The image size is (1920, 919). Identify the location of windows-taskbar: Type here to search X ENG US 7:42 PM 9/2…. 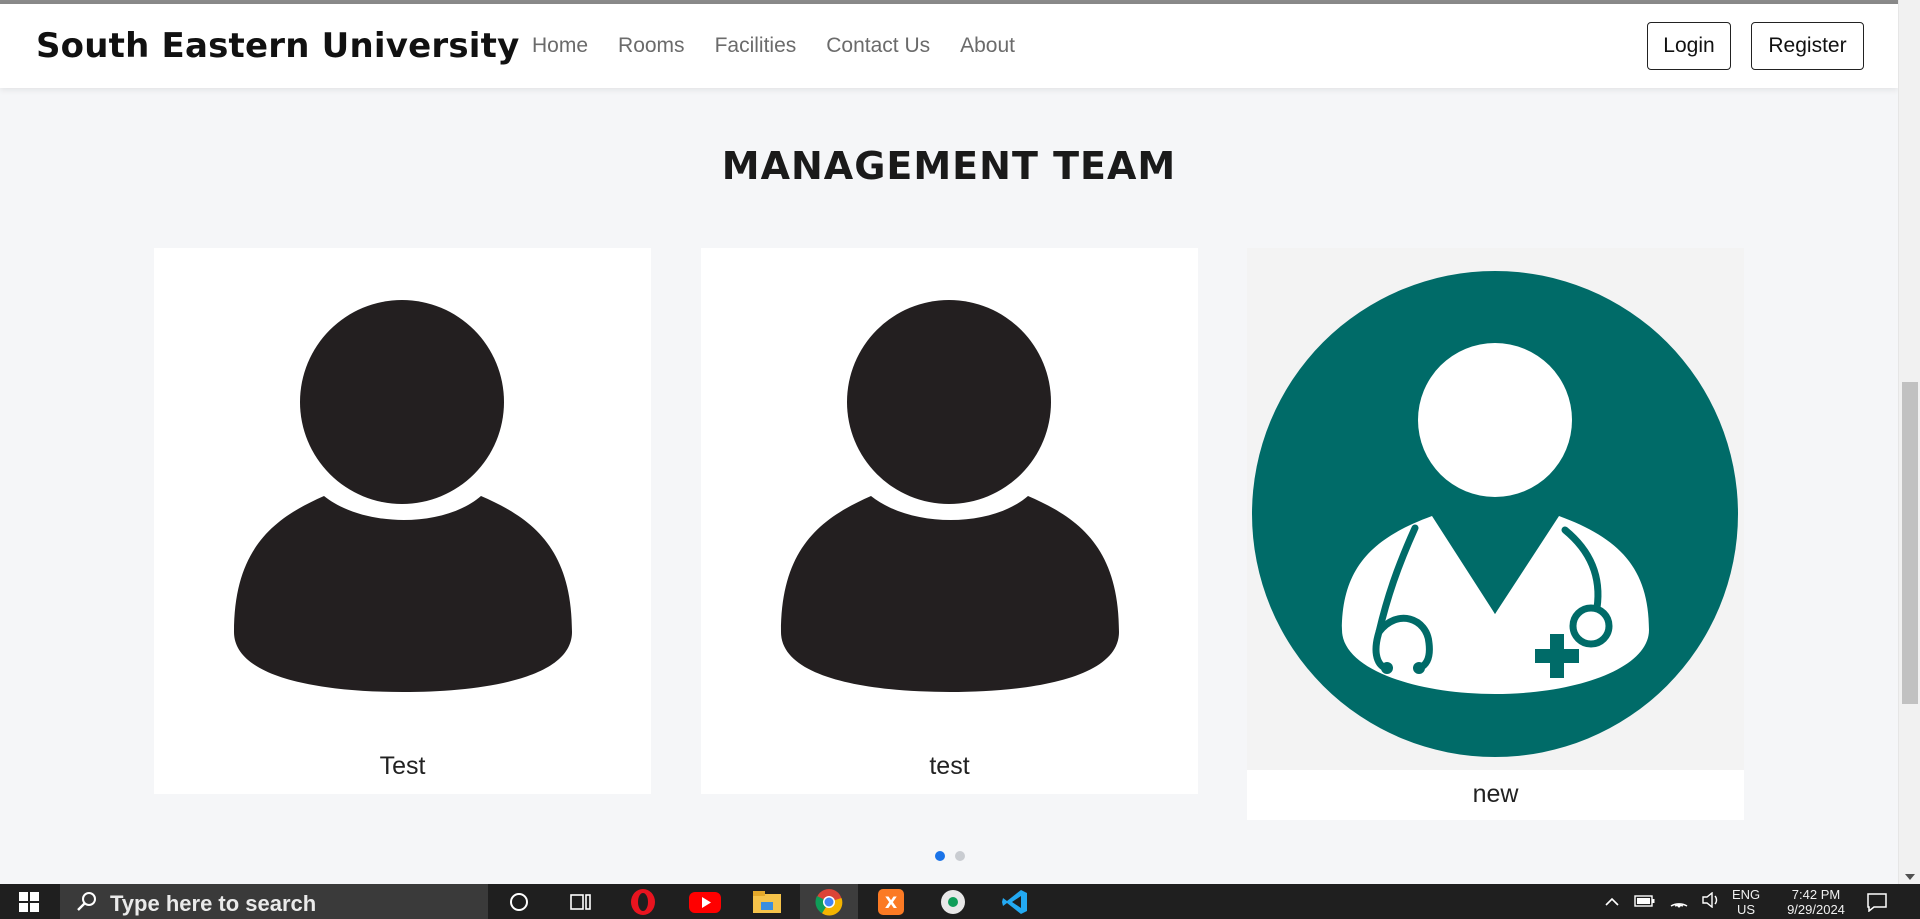
(960, 901).